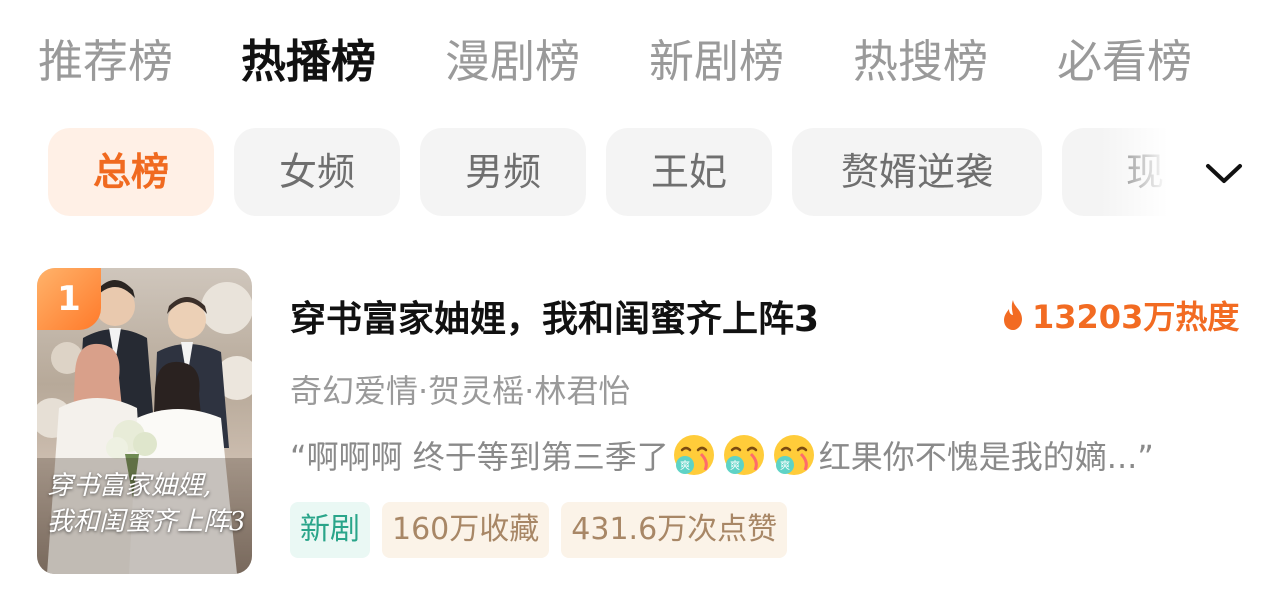 Image resolution: width=1284 pixels, height=612 pixels. What do you see at coordinates (105, 62) in the screenshot?
I see `tab-recommend: 推荐榜` at bounding box center [105, 62].